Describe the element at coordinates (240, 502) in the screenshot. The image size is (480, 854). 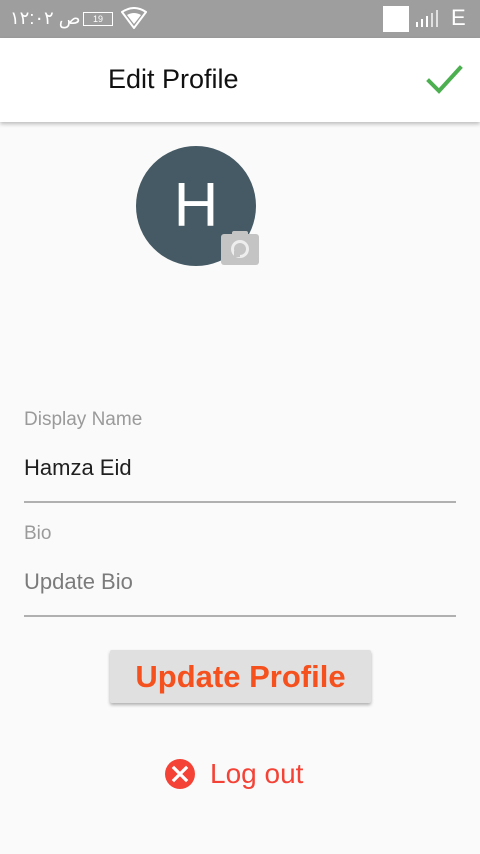
I see `display-name-underline` at that location.